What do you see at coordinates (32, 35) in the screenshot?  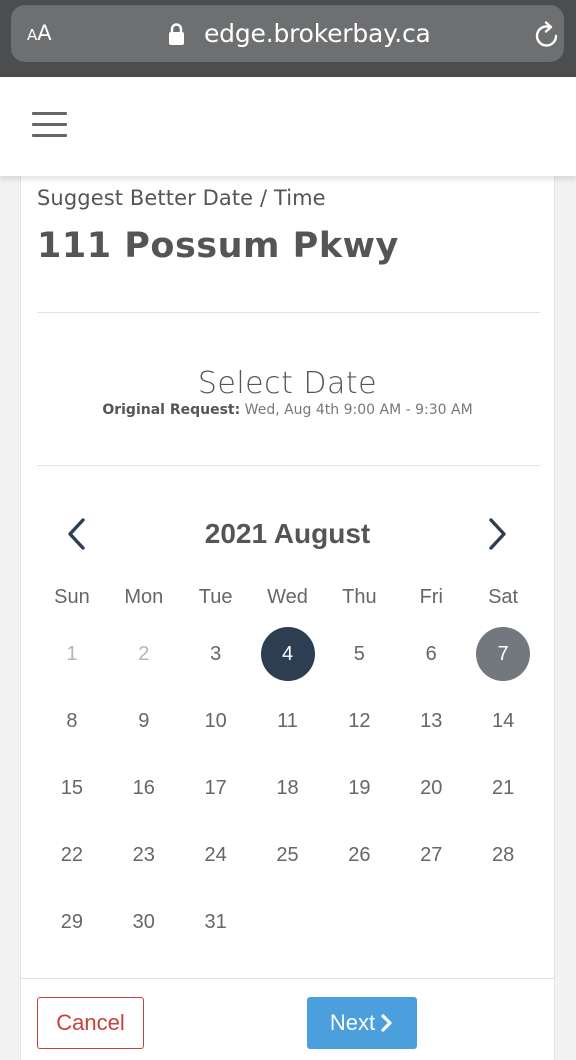 I see `text-size-small-glyph: A` at bounding box center [32, 35].